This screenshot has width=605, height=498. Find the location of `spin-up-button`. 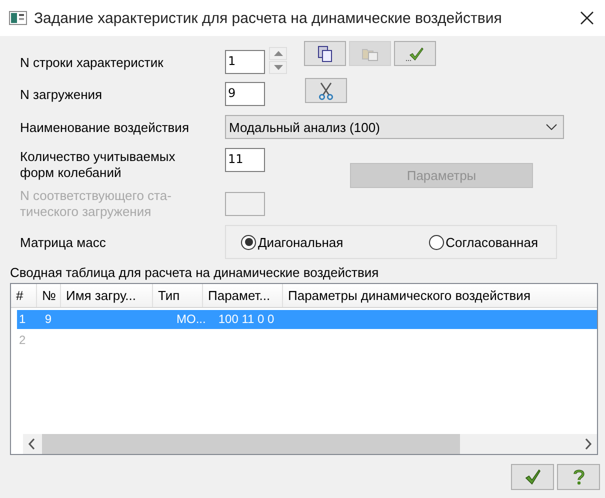

spin-up-button is located at coordinates (278, 53).